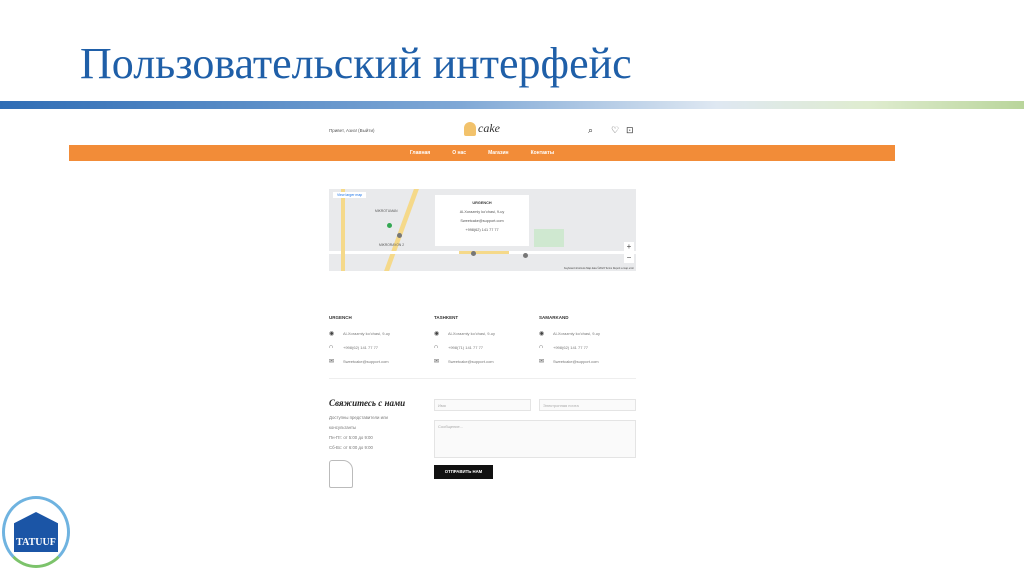 This screenshot has width=1024, height=574. Describe the element at coordinates (356, 63) in the screenshot. I see `slide-title: Пользовательский интерфейс` at that location.